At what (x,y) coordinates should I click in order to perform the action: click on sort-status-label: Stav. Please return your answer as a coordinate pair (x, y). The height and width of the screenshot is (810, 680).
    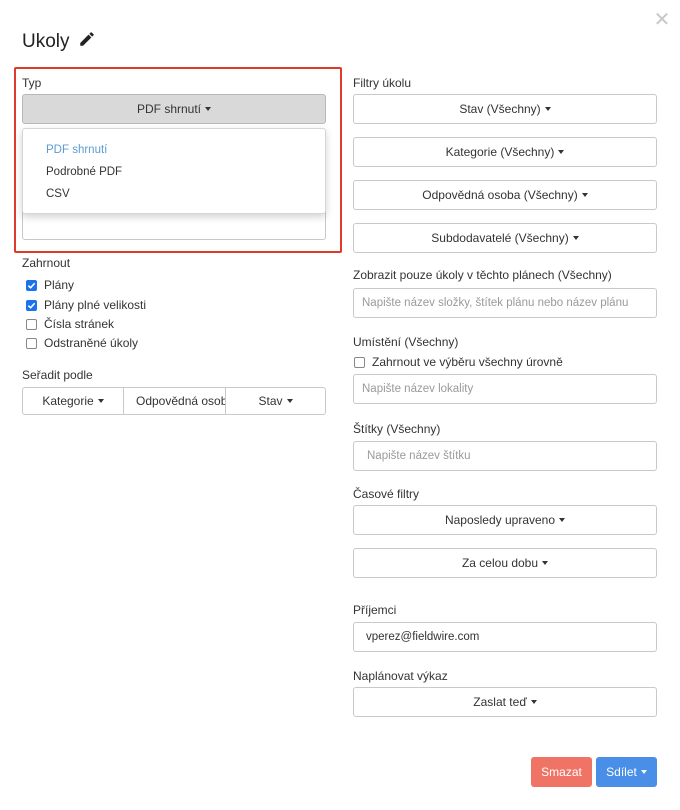
    Looking at the image, I should click on (270, 401).